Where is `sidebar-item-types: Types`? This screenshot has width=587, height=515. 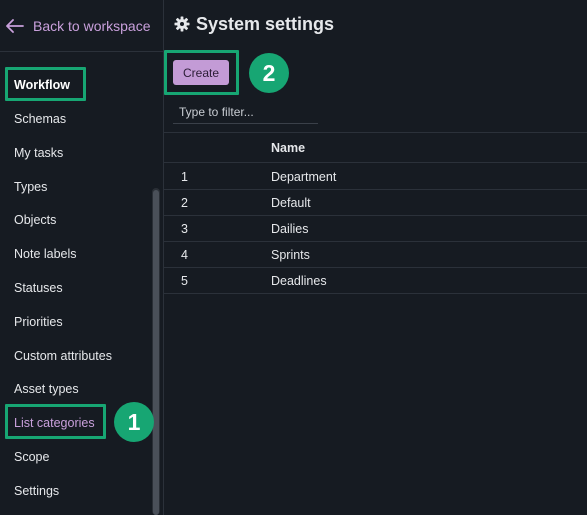
sidebar-item-types: Types is located at coordinates (30, 187).